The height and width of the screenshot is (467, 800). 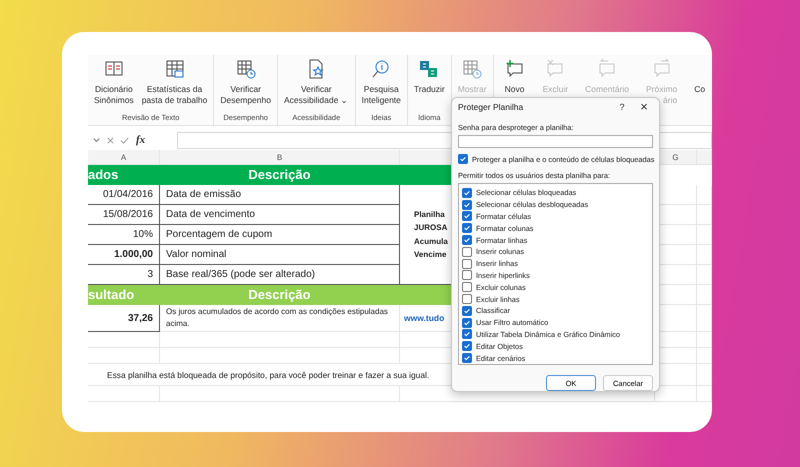 I want to click on cell-text: Acumula, so click(x=431, y=242).